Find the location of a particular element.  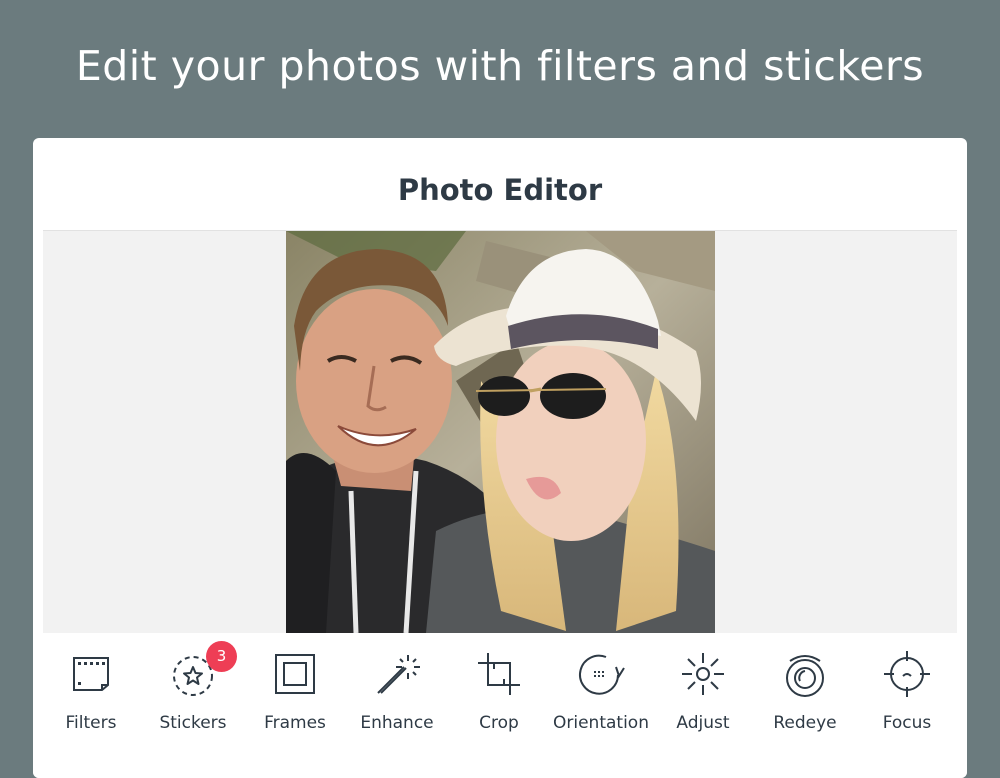

tool-redeye: Redeye is located at coordinates (805, 699).